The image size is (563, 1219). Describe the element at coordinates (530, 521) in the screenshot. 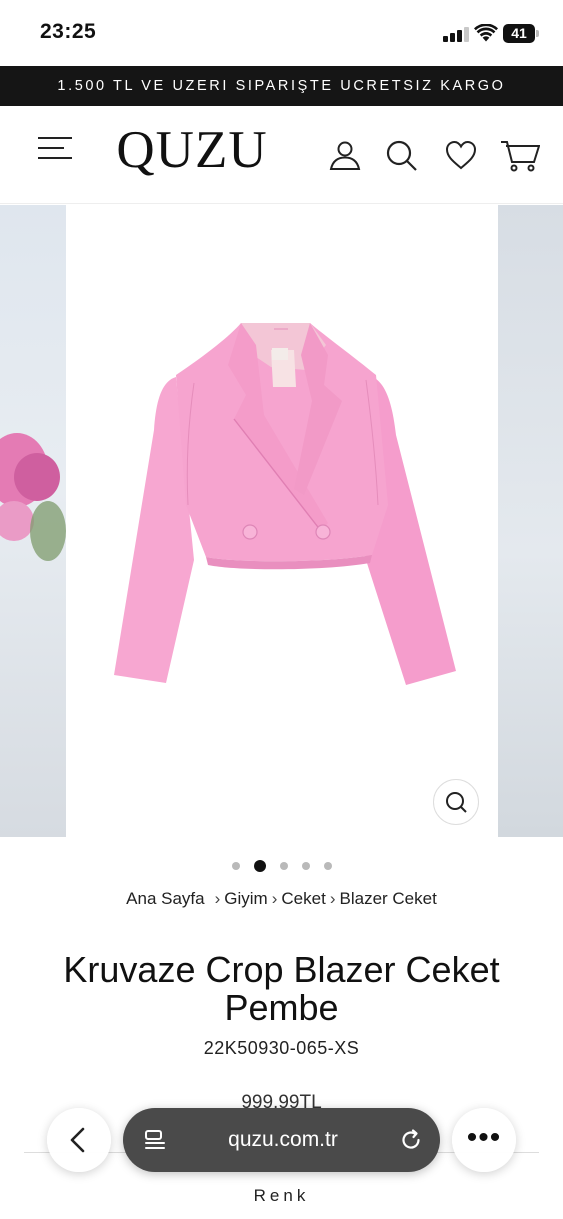

I see `next-slide-image` at that location.